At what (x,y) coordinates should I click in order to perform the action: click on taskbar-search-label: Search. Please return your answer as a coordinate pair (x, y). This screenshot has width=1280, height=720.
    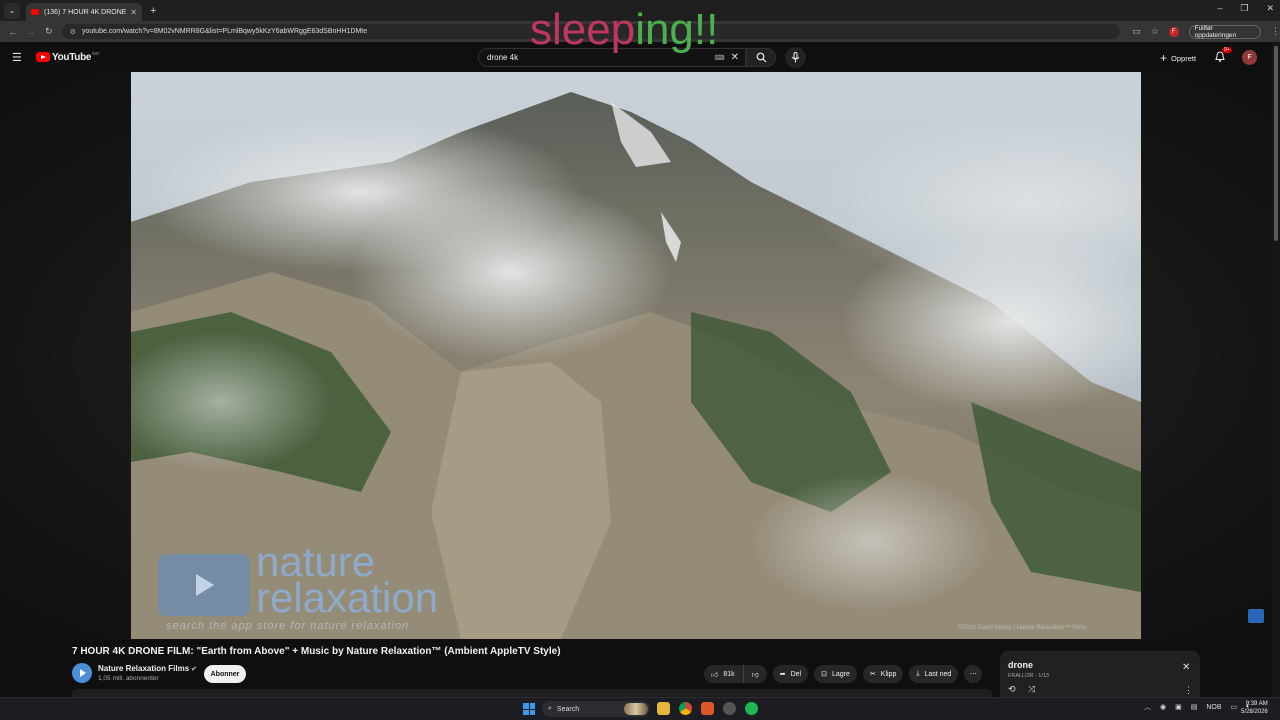
    Looking at the image, I should click on (568, 709).